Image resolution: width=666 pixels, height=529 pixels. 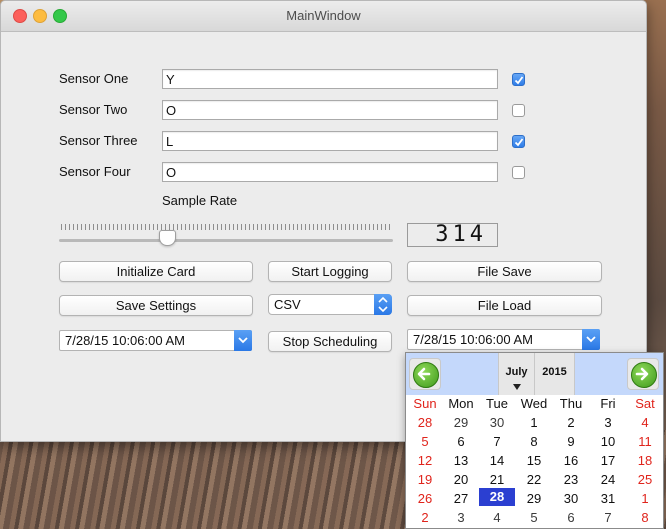 What do you see at coordinates (200, 200) in the screenshot?
I see `sample-rate-label: Sample Rate` at bounding box center [200, 200].